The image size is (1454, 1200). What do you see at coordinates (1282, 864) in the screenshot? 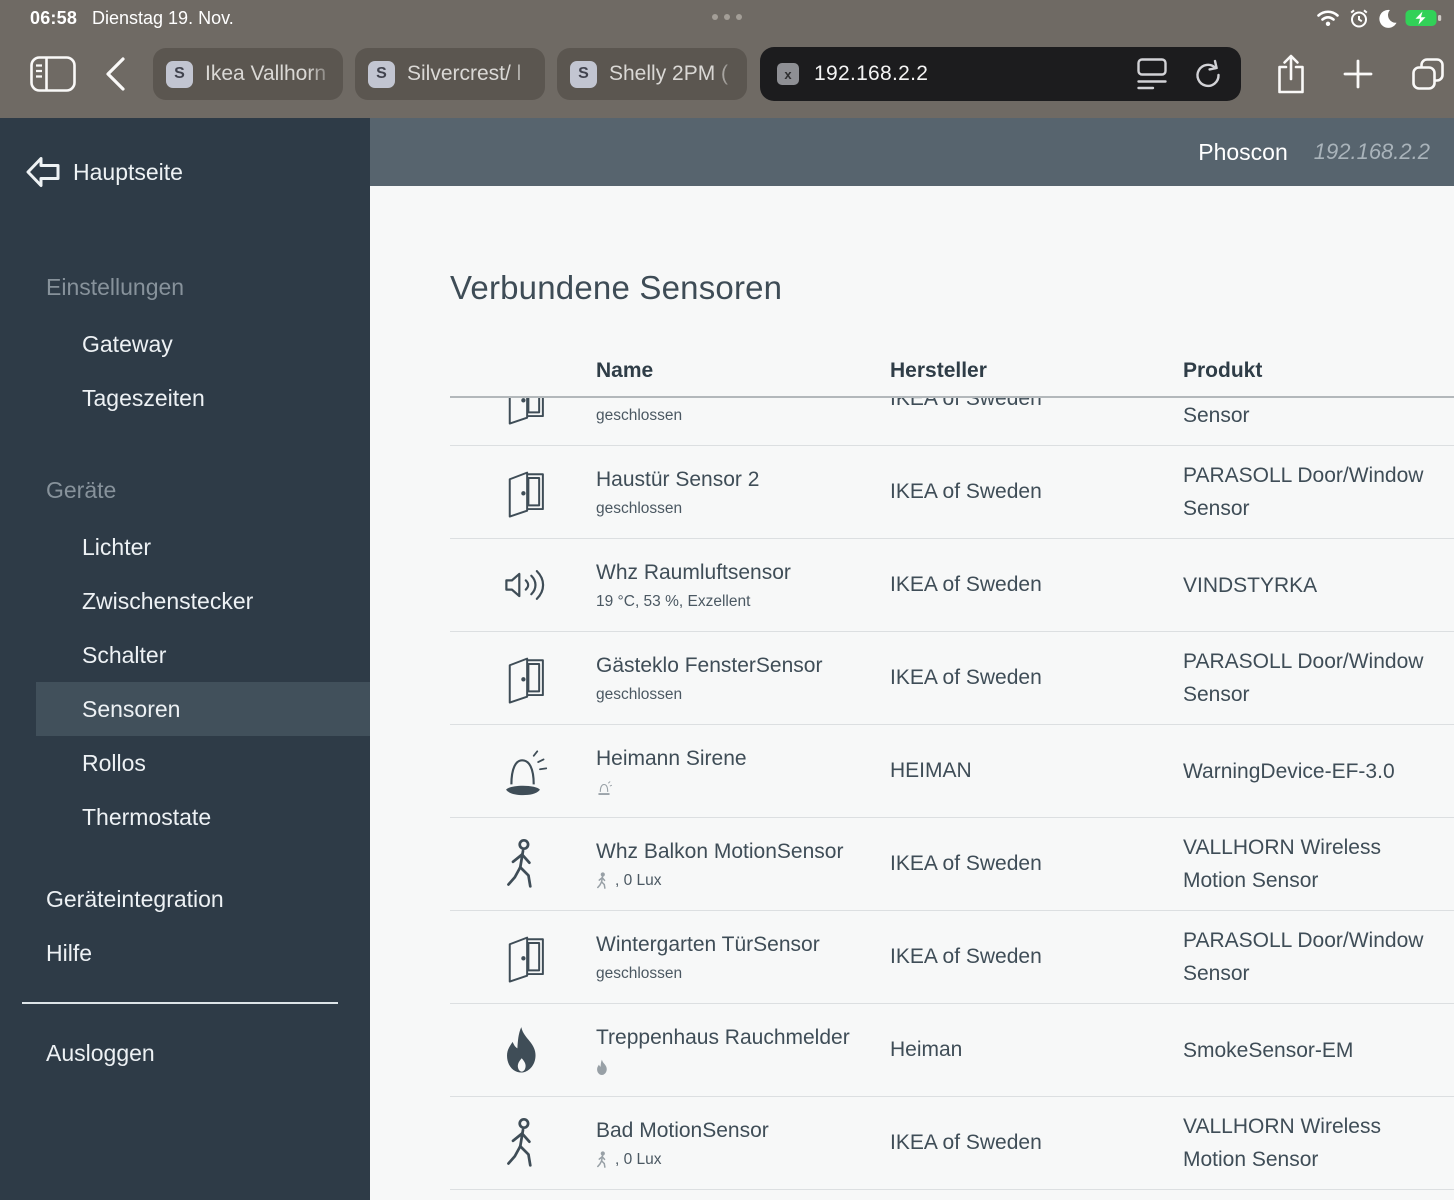
I see `sensor-product: VALLHORN Wireless Motion Sensor` at bounding box center [1282, 864].